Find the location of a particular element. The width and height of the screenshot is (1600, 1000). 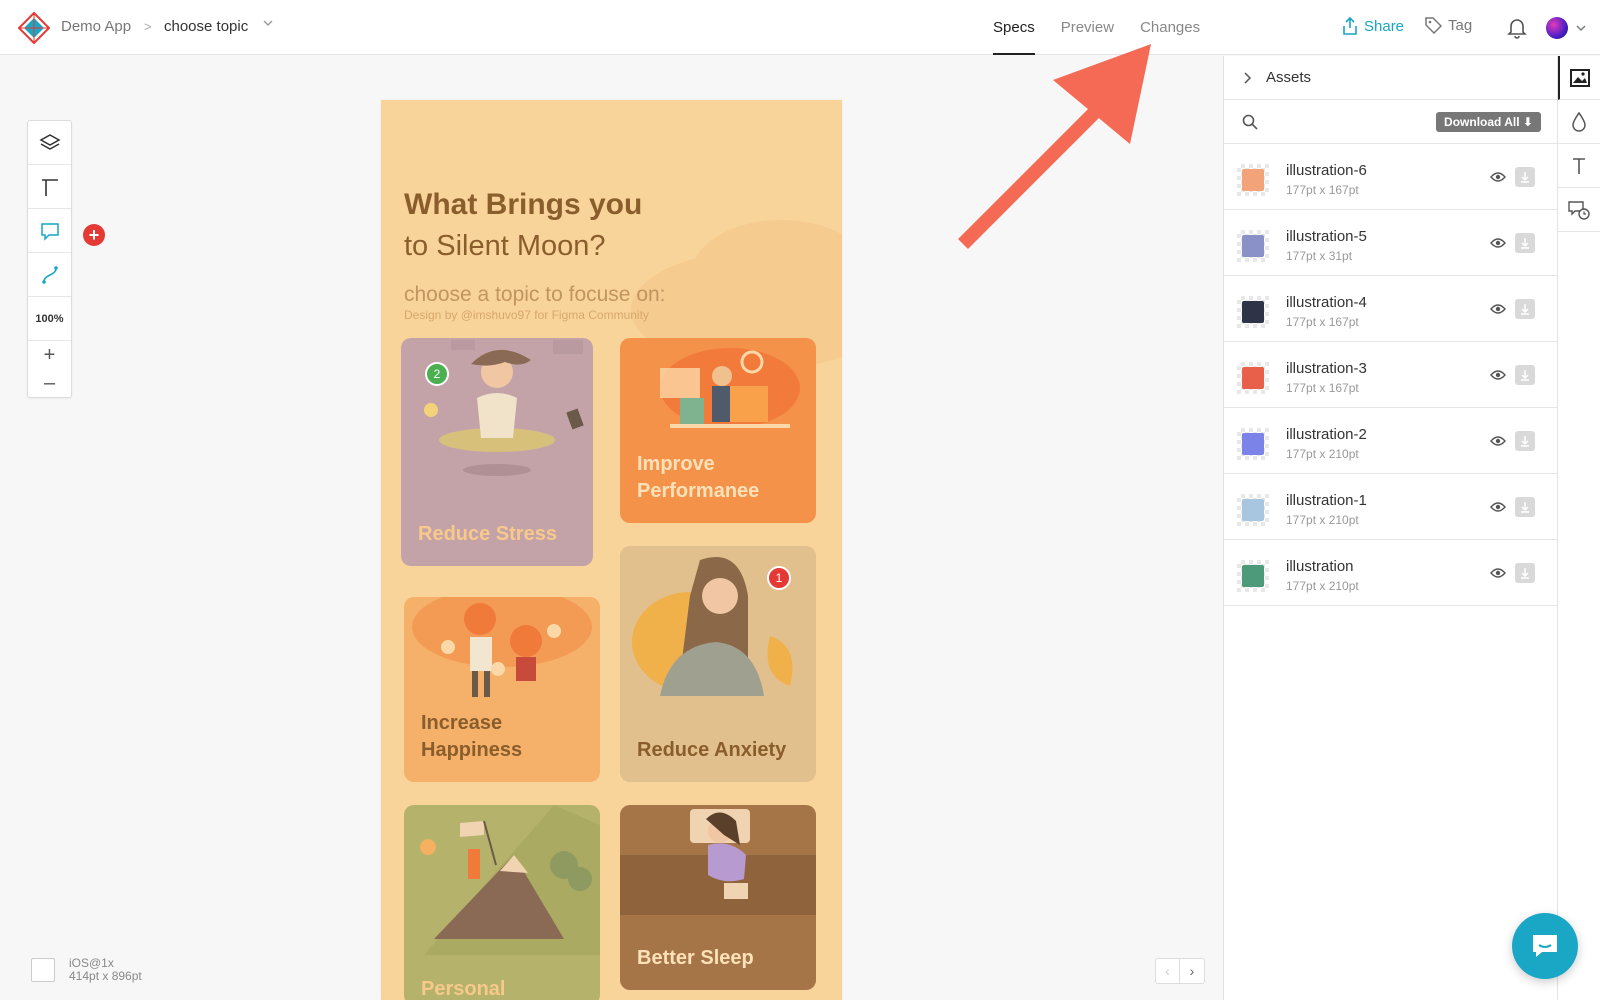

ruler-icon is located at coordinates (49, 187).